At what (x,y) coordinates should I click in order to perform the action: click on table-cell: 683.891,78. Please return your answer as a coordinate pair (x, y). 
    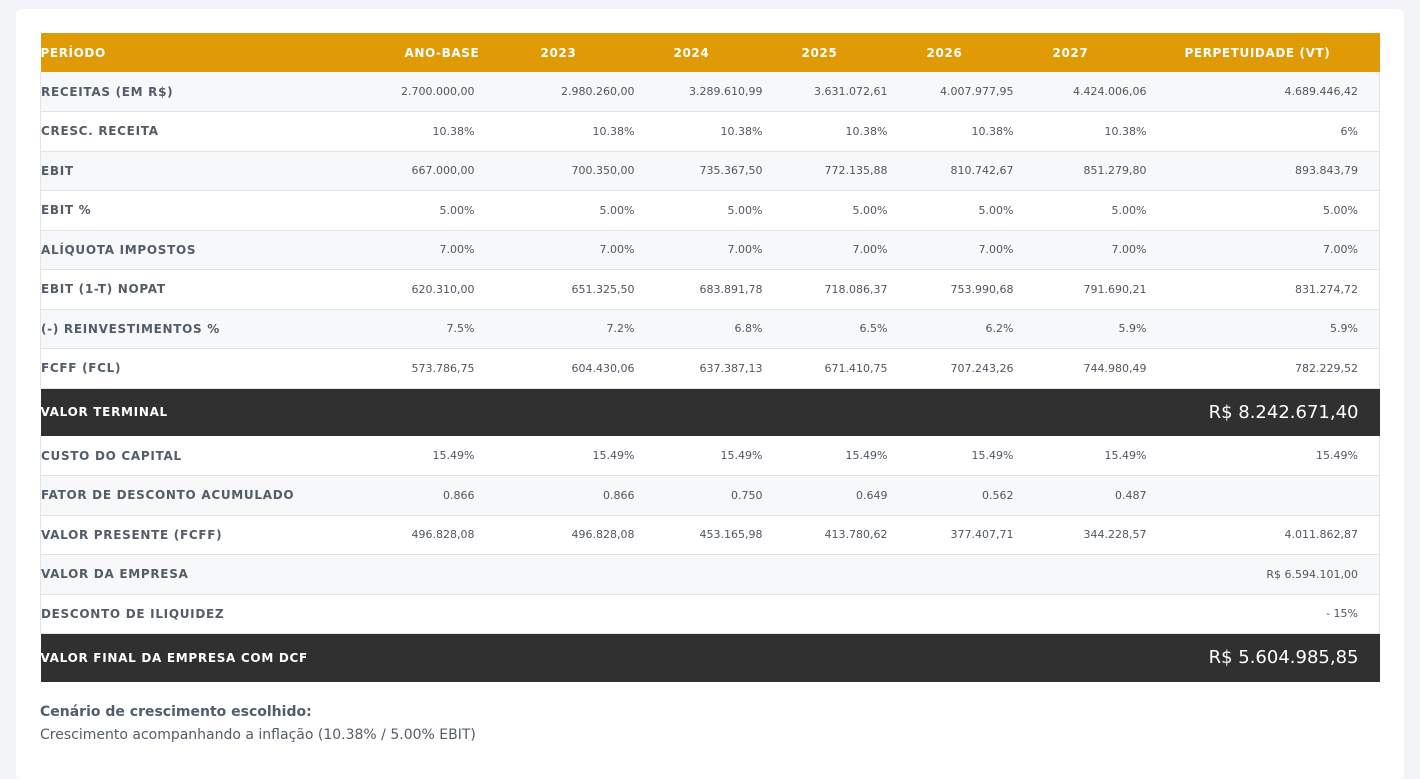
    Looking at the image, I should click on (731, 289).